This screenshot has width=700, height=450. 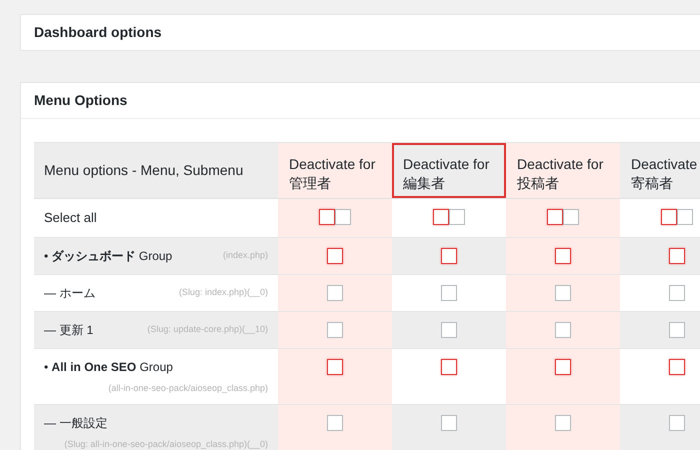 I want to click on slug-text: (Slug: update-core.php)(__10), so click(x=207, y=329).